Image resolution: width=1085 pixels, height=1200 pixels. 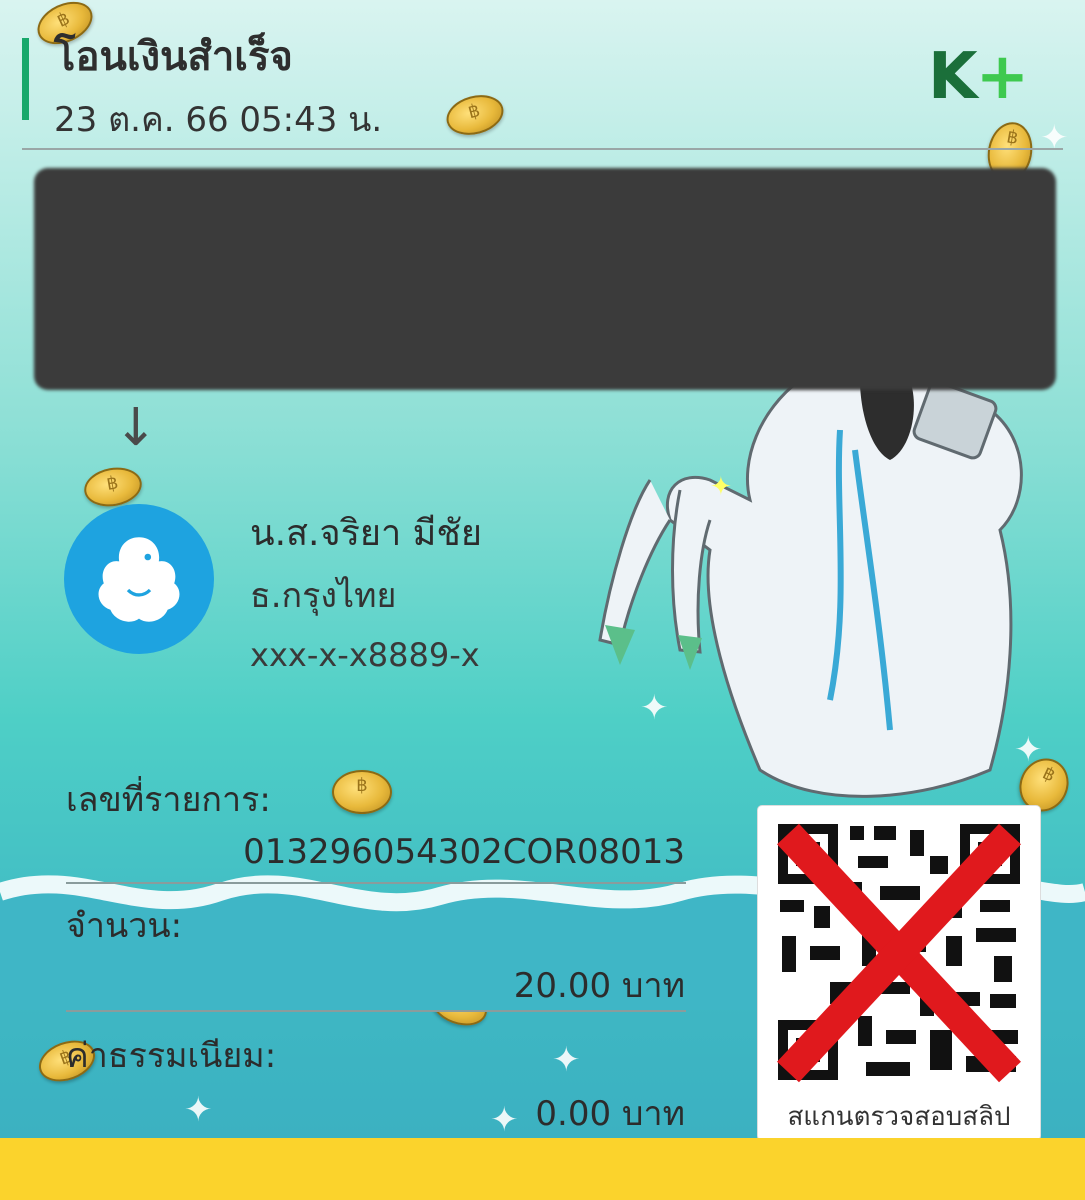 What do you see at coordinates (464, 852) in the screenshot?
I see `reference-value: 013296054302COR08013` at bounding box center [464, 852].